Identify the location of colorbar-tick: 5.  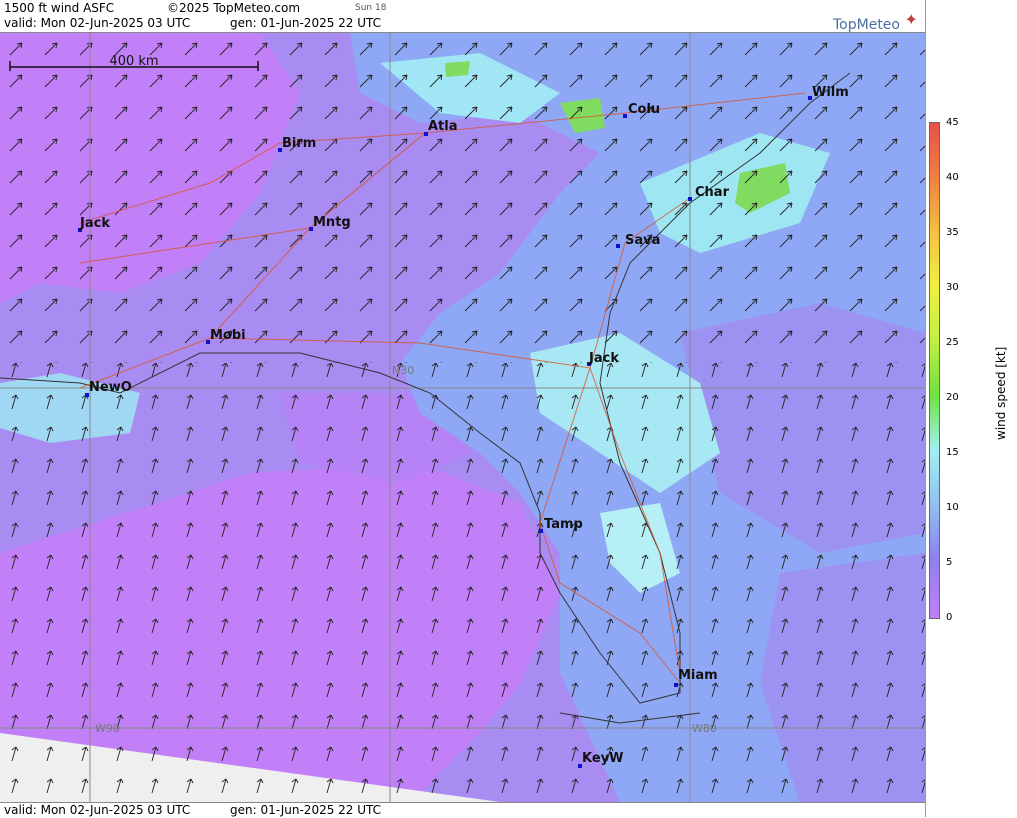
(949, 562).